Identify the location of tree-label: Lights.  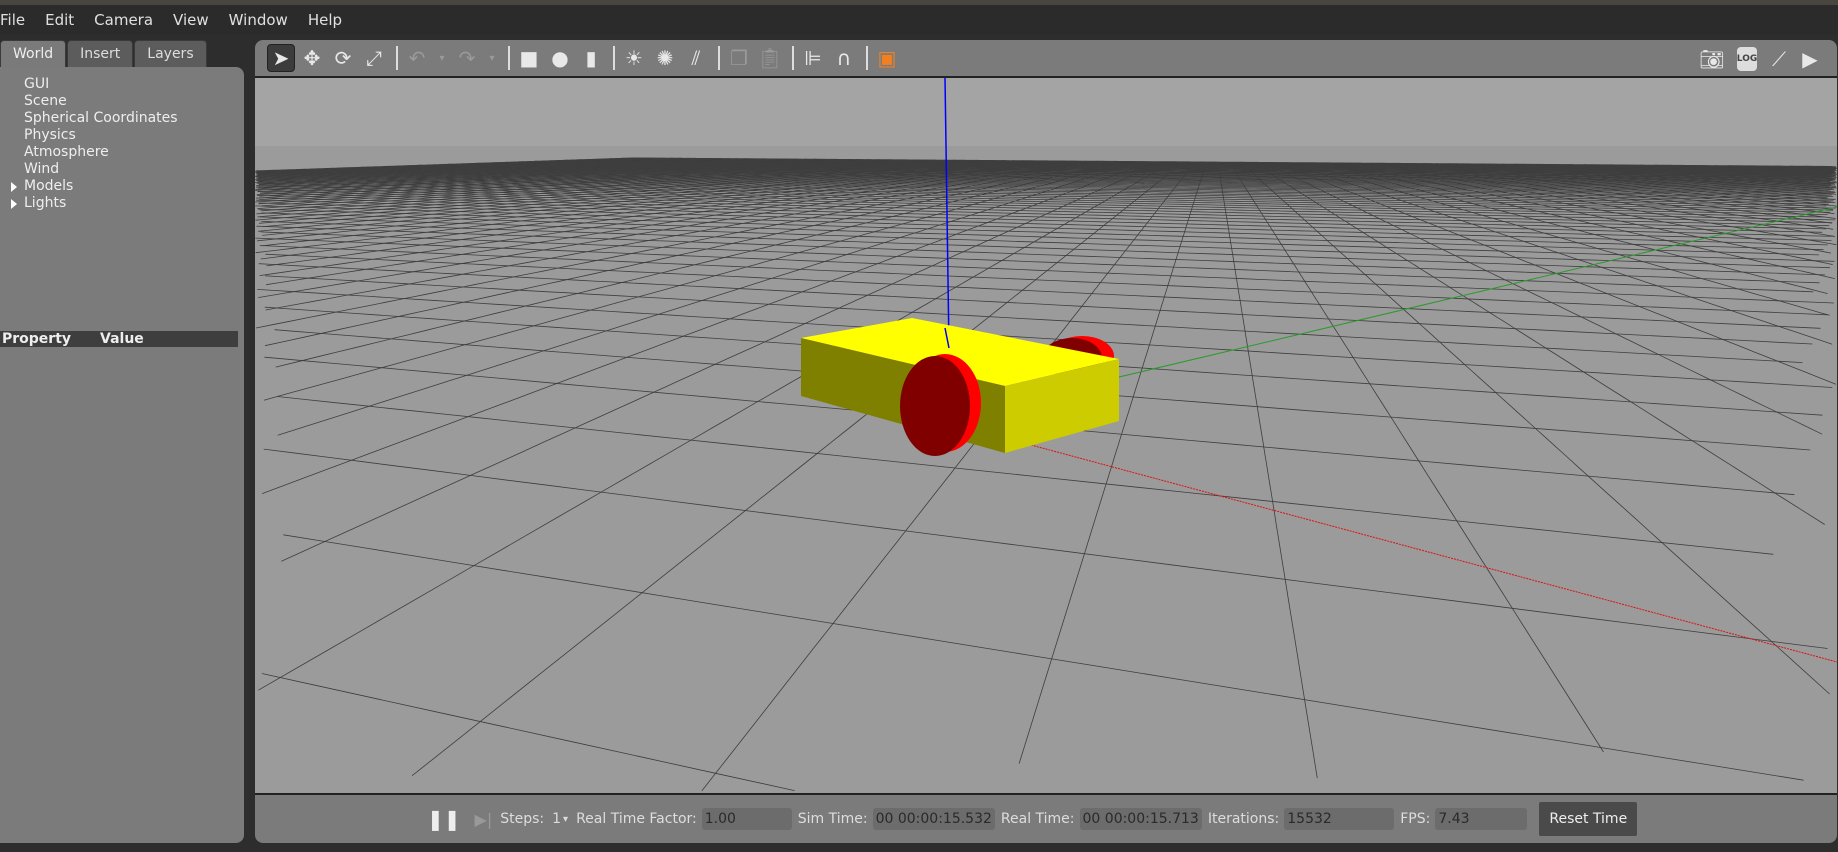
(45, 203).